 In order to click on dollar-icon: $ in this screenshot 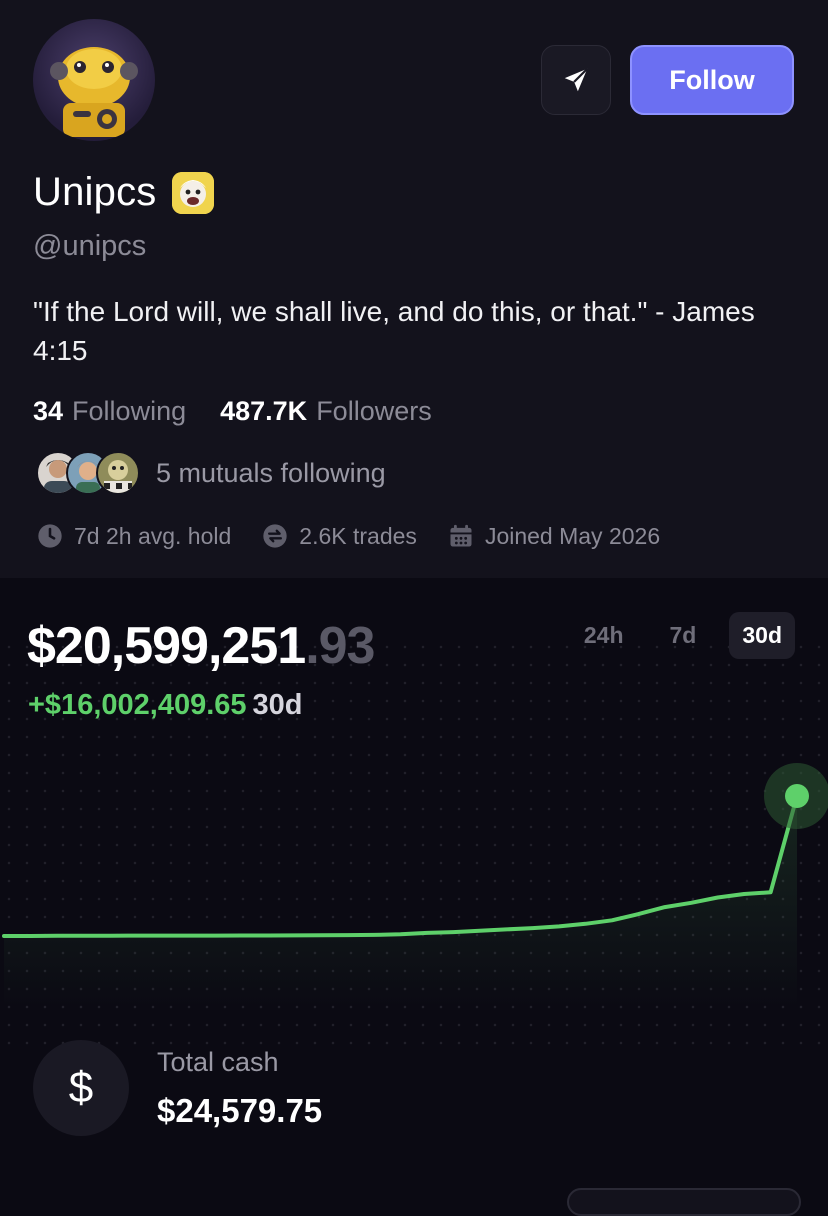, I will do `click(81, 1088)`.